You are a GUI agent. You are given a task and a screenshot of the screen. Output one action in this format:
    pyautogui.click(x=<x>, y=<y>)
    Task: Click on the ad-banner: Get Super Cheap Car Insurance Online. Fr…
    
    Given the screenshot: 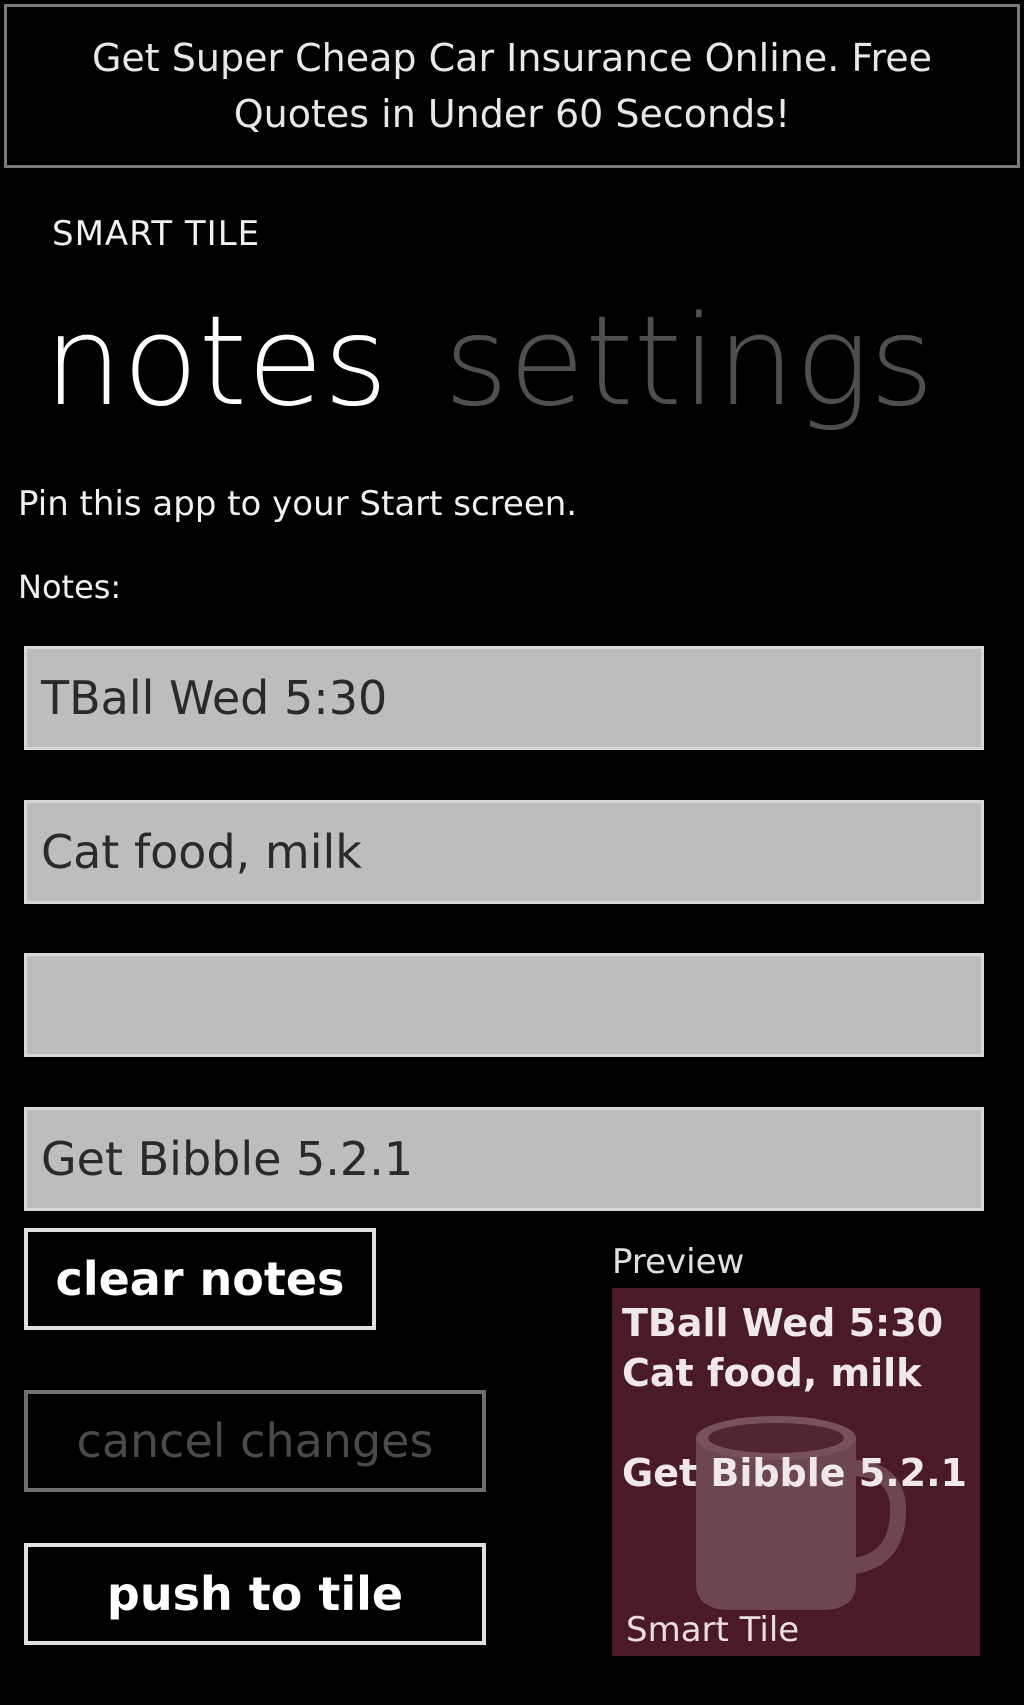 What is the action you would take?
    pyautogui.click(x=512, y=86)
    